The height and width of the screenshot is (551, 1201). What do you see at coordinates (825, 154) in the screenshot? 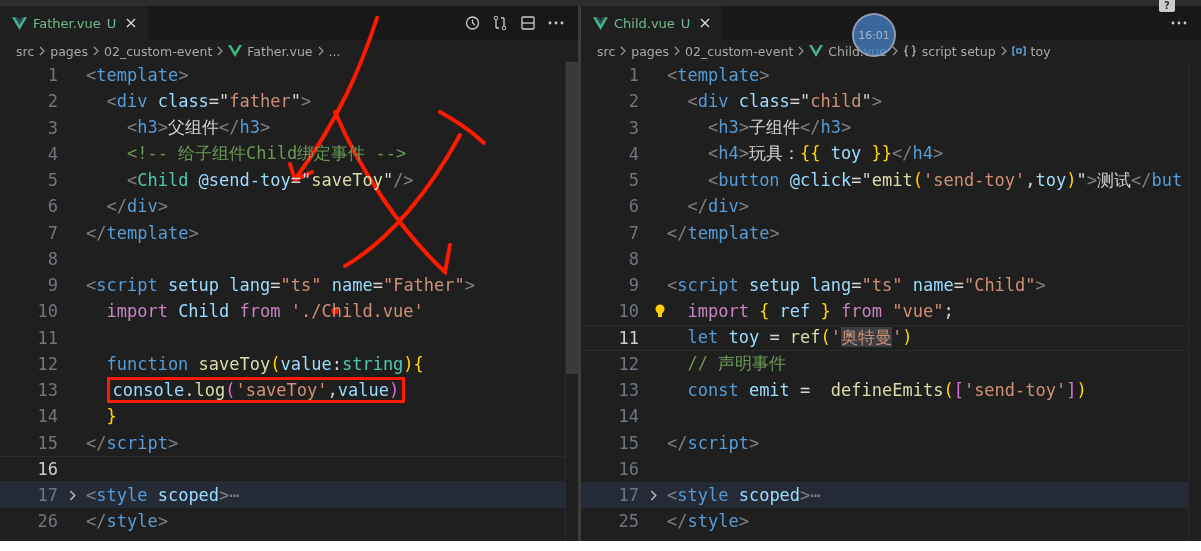
I see `code-line: <h4>玩具：{{ toy }}</h4>` at bounding box center [825, 154].